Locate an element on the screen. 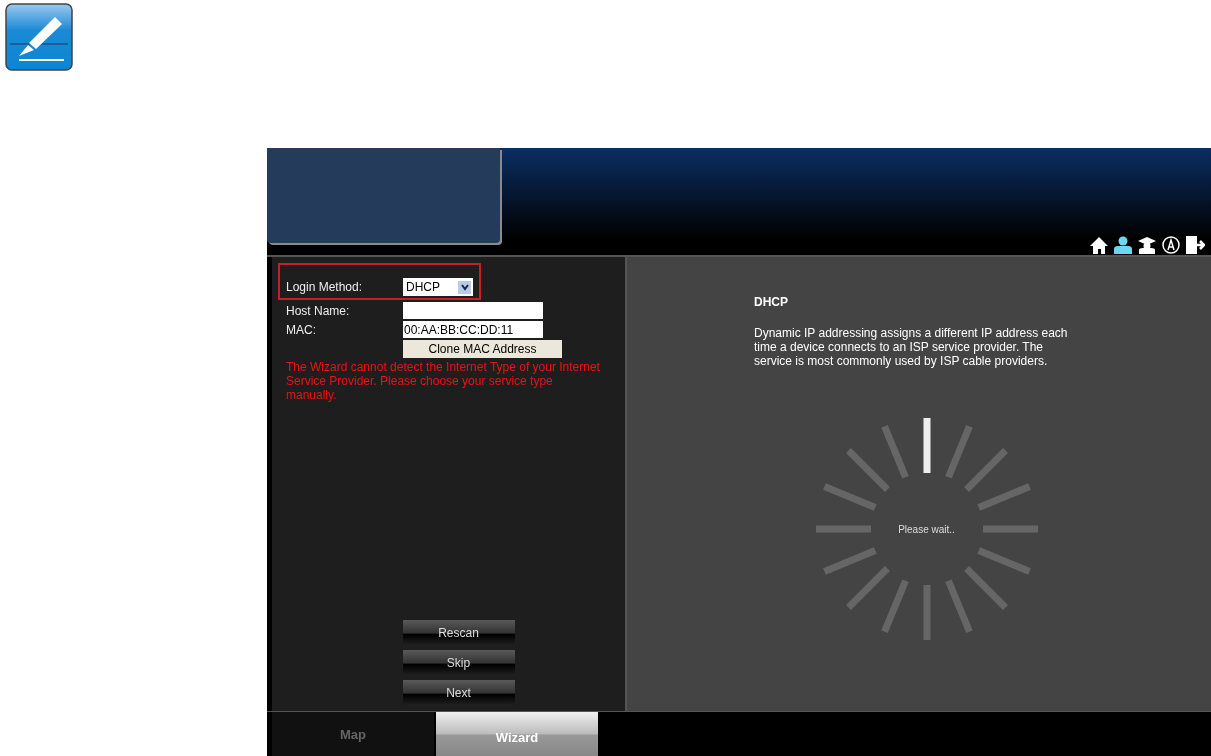 This screenshot has height=756, width=1211. action-button: Next is located at coordinates (458, 693).